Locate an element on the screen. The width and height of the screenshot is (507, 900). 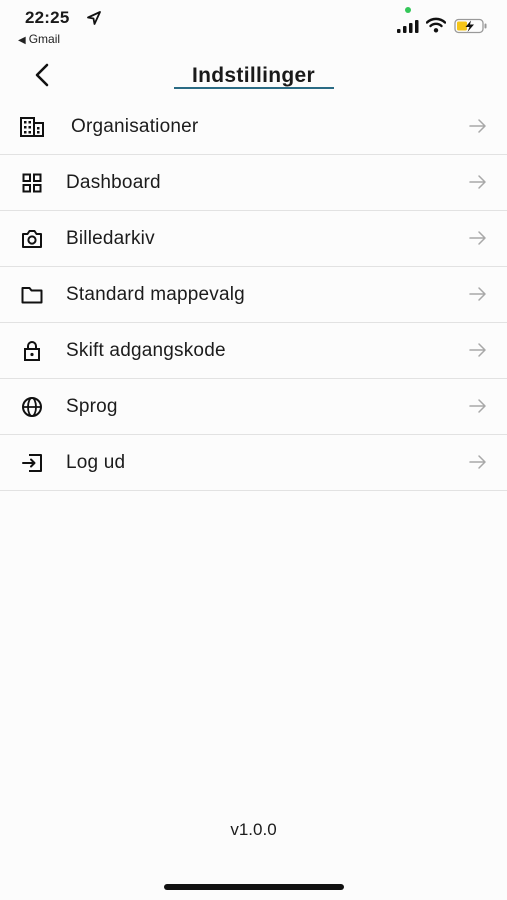
grid-icon is located at coordinates (32, 183).